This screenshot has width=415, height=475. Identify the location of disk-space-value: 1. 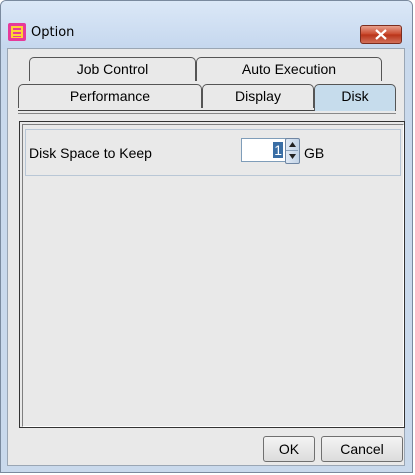
(278, 150).